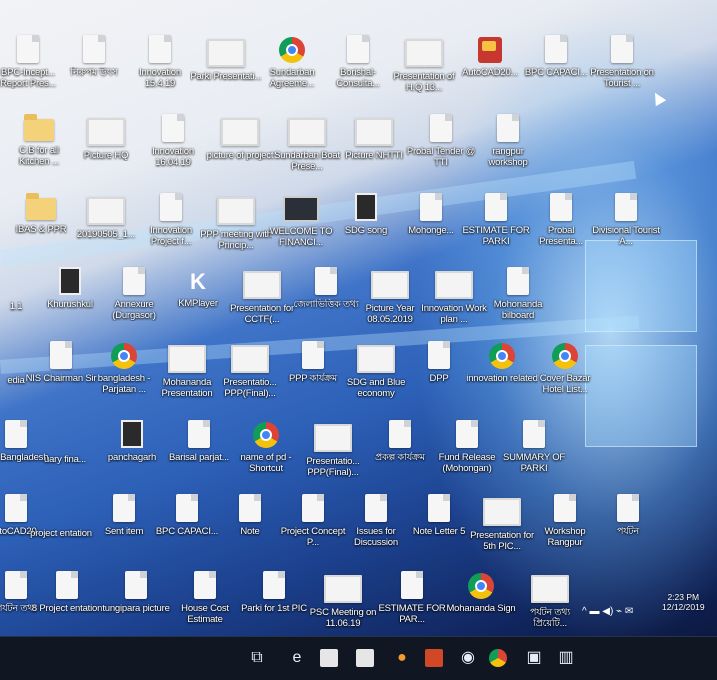 This screenshot has height=680, width=717. I want to click on desktop-icon: প্রকল্প কার্যক্রম, so click(400, 441).